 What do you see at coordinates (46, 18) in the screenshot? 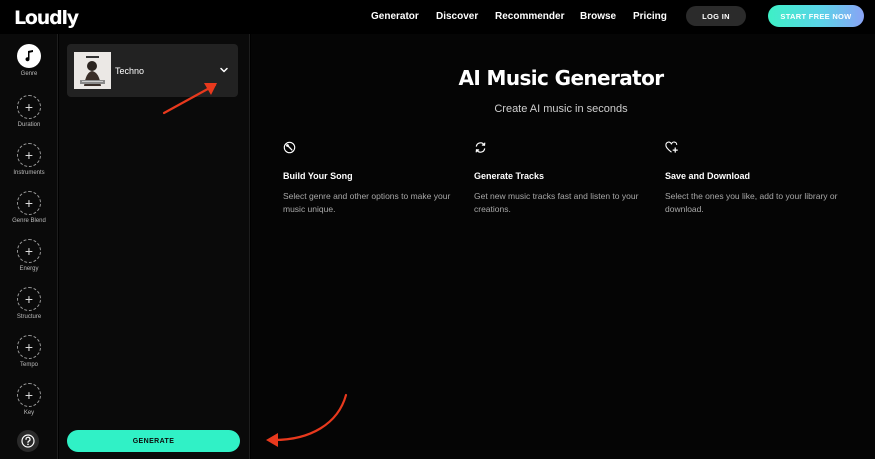
I see `loudly-logo: Loudly` at bounding box center [46, 18].